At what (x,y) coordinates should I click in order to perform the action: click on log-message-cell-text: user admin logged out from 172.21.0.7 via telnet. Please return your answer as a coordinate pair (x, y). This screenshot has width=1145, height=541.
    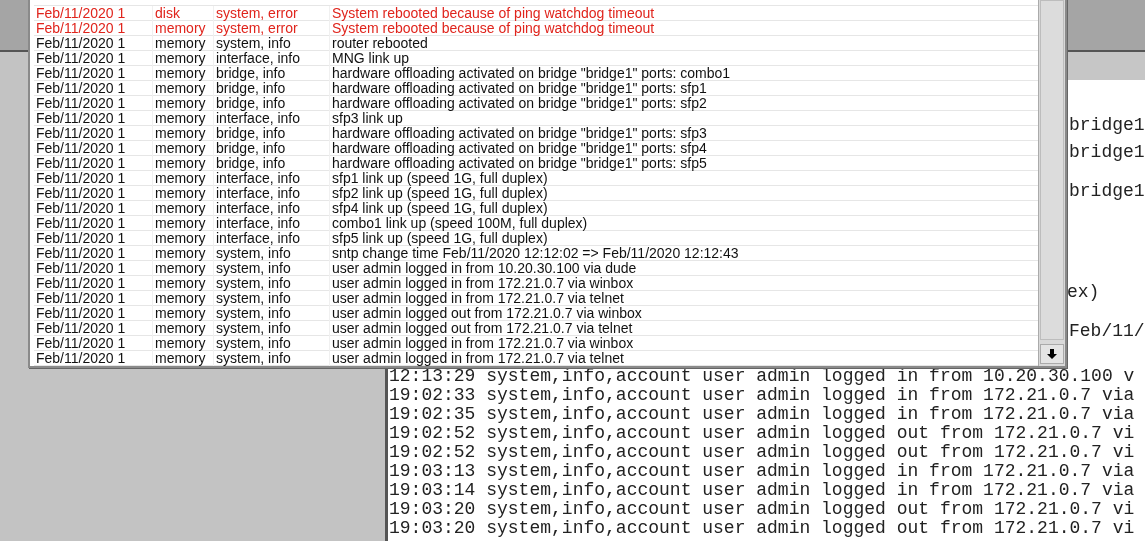
    Looking at the image, I should click on (482, 328).